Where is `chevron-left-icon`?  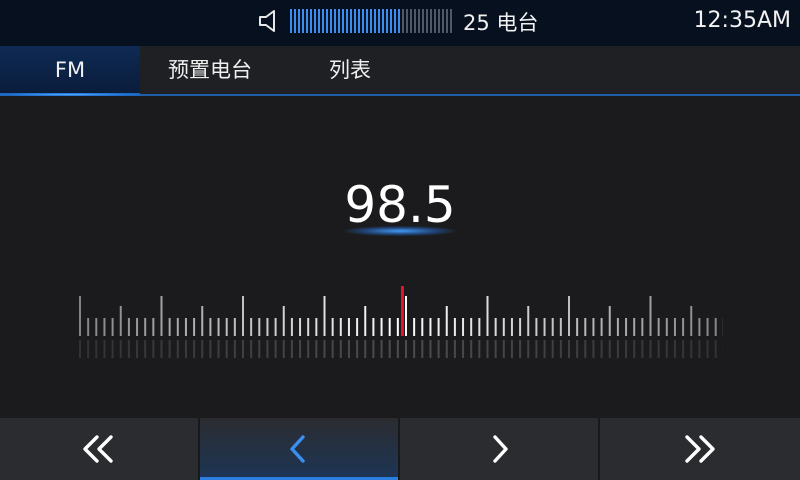
chevron-left-icon is located at coordinates (297, 449).